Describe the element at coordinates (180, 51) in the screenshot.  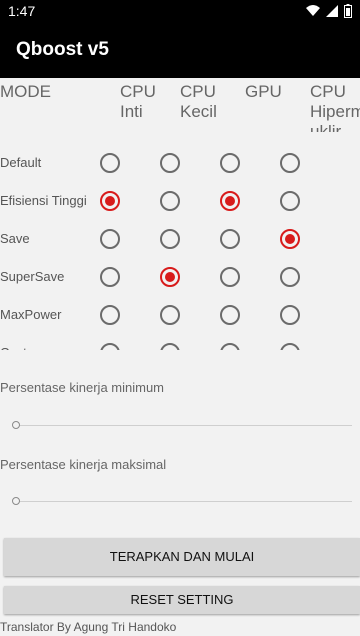
I see `app-bar: Qboost v5` at that location.